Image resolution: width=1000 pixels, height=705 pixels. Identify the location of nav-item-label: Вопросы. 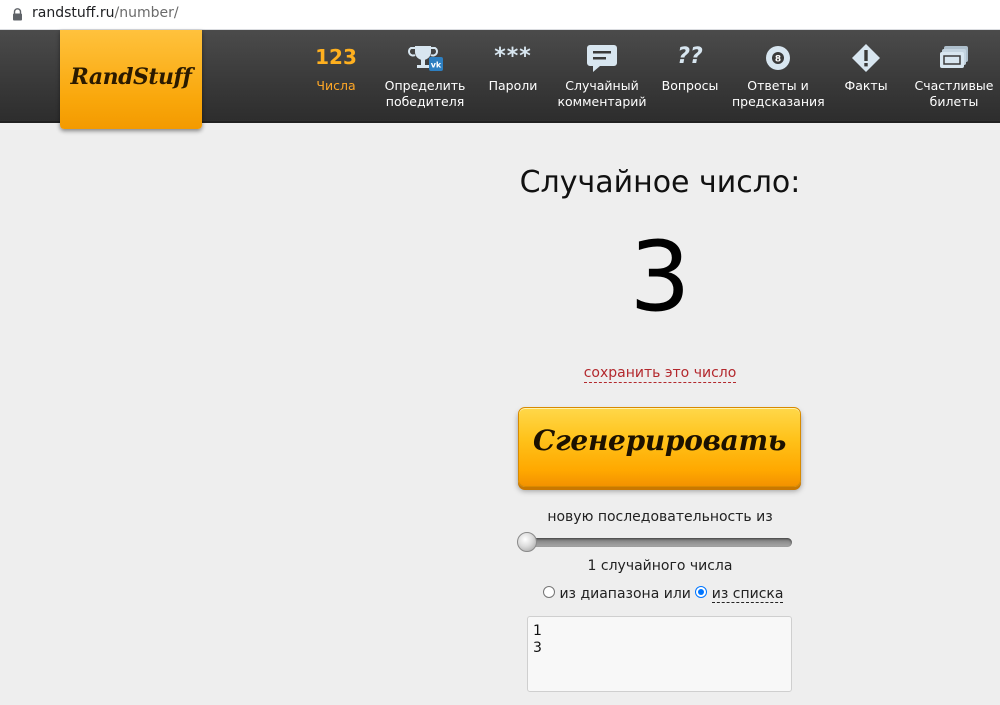
(690, 85).